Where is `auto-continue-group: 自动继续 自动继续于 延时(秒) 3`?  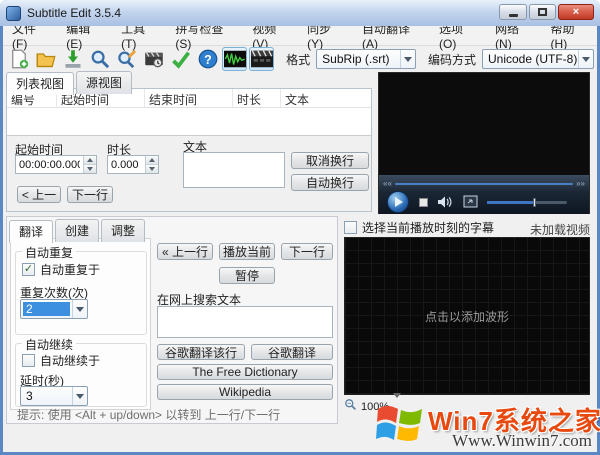 auto-continue-group: 自动继续 自动继续于 延时(秒) 3 is located at coordinates (81, 371).